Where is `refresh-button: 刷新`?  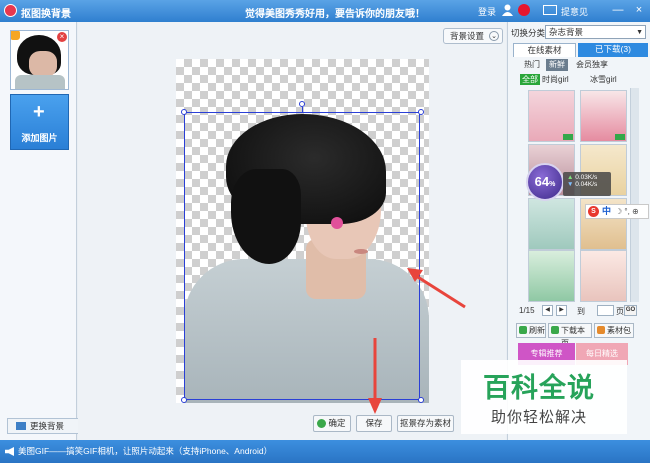 refresh-button: 刷新 is located at coordinates (531, 330).